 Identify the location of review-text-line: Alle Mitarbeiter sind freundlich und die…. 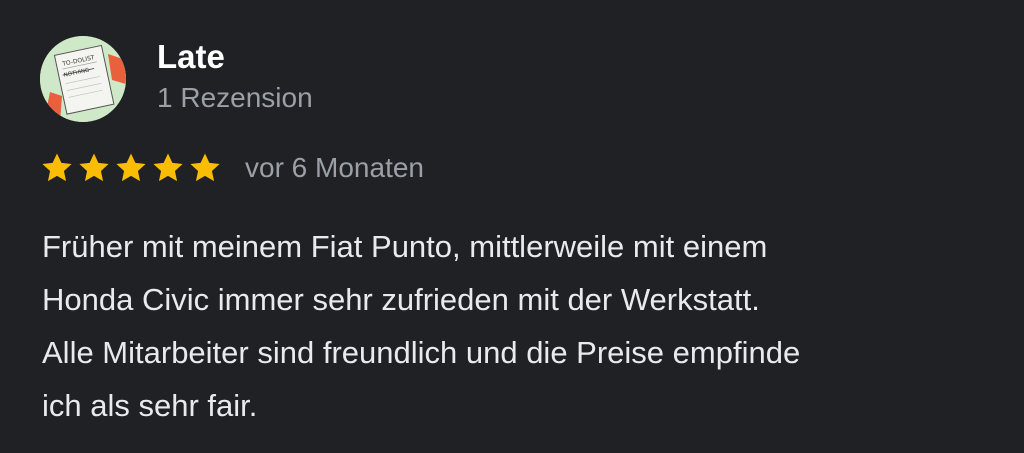
(421, 352).